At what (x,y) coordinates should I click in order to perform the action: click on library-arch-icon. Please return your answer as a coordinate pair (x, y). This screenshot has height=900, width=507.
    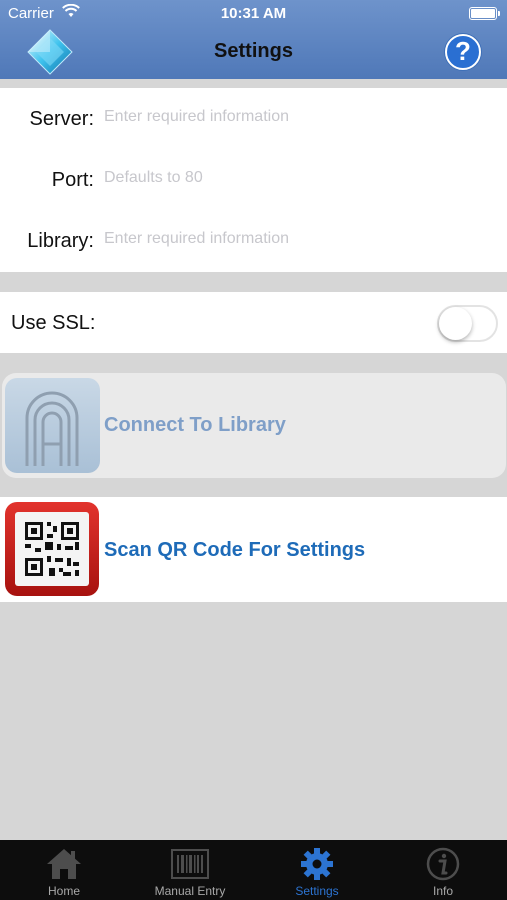
    Looking at the image, I should click on (52, 425).